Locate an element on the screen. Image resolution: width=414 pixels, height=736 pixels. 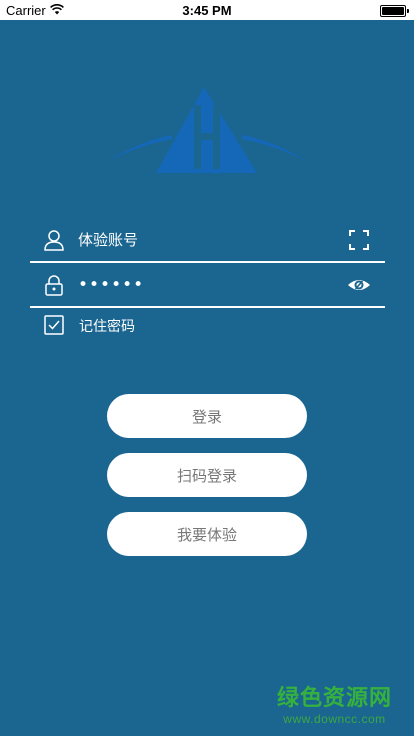
scan-icon is located at coordinates (359, 240).